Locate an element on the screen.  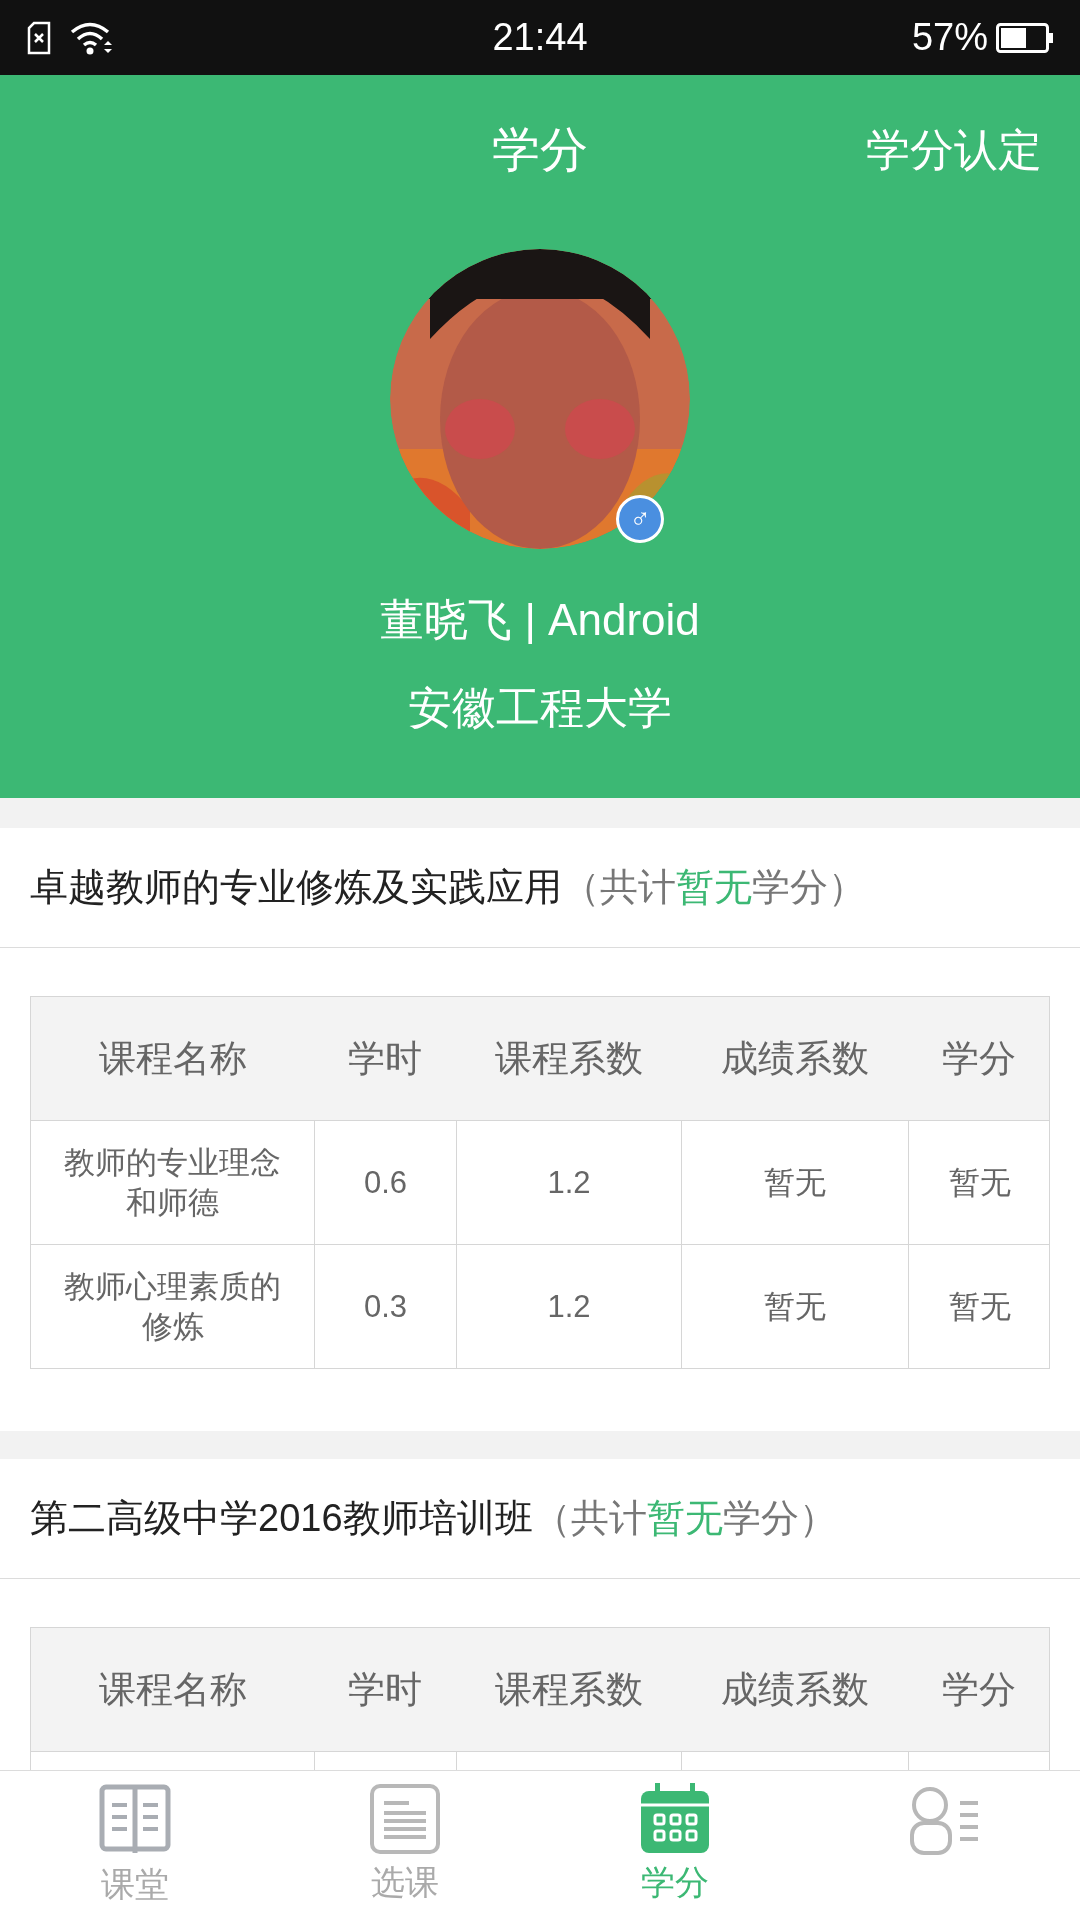
table-cell-text: 教师心理素质的修炼 is located at coordinates (172, 1306).